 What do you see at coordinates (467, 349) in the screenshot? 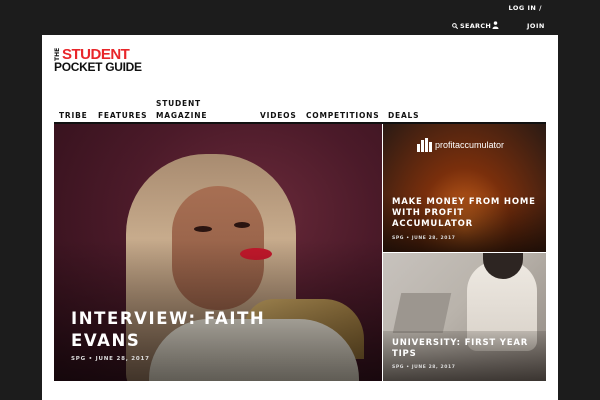
I see `card-title: UNIVERSITY: FIRST YEAR TIPS` at bounding box center [467, 349].